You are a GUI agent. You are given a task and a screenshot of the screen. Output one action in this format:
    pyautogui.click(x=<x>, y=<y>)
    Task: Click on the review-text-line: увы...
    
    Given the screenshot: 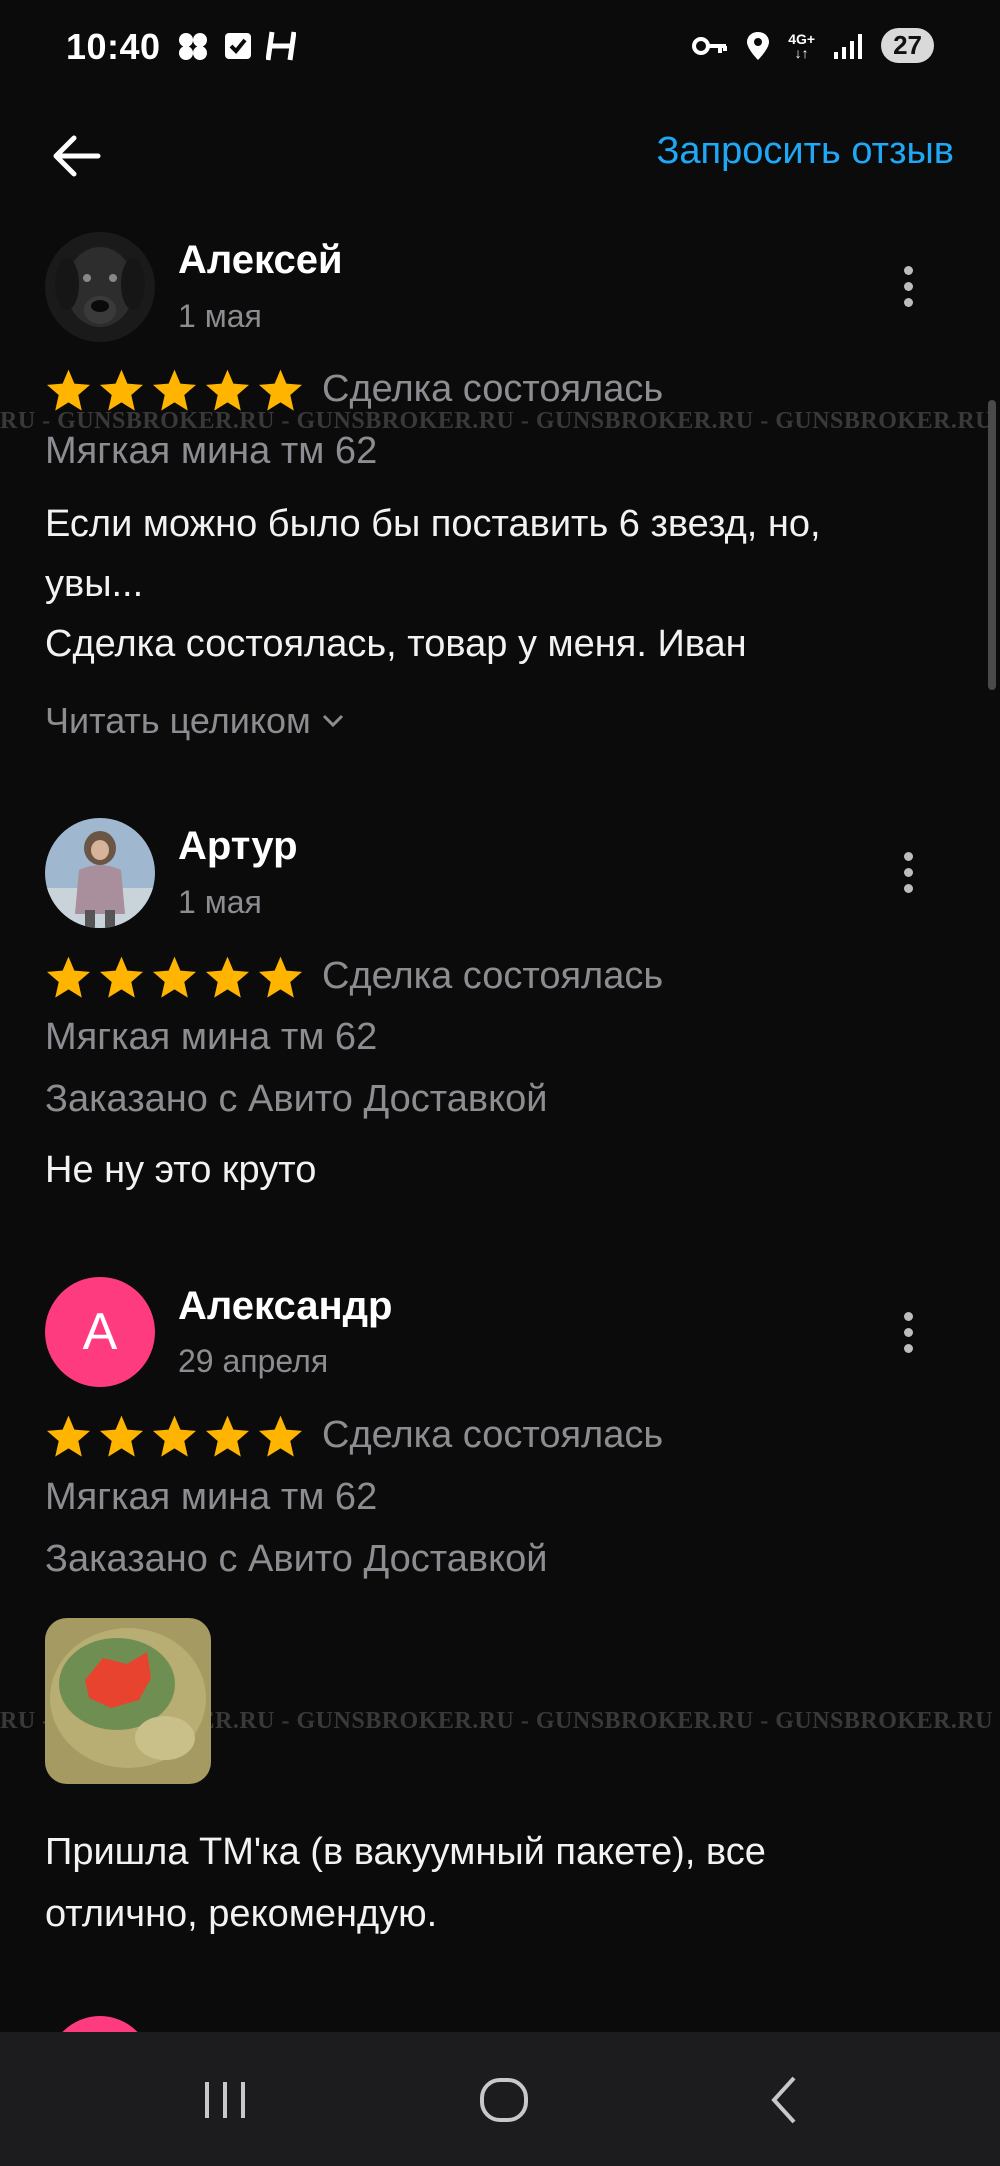 What is the action you would take?
    pyautogui.click(x=94, y=584)
    